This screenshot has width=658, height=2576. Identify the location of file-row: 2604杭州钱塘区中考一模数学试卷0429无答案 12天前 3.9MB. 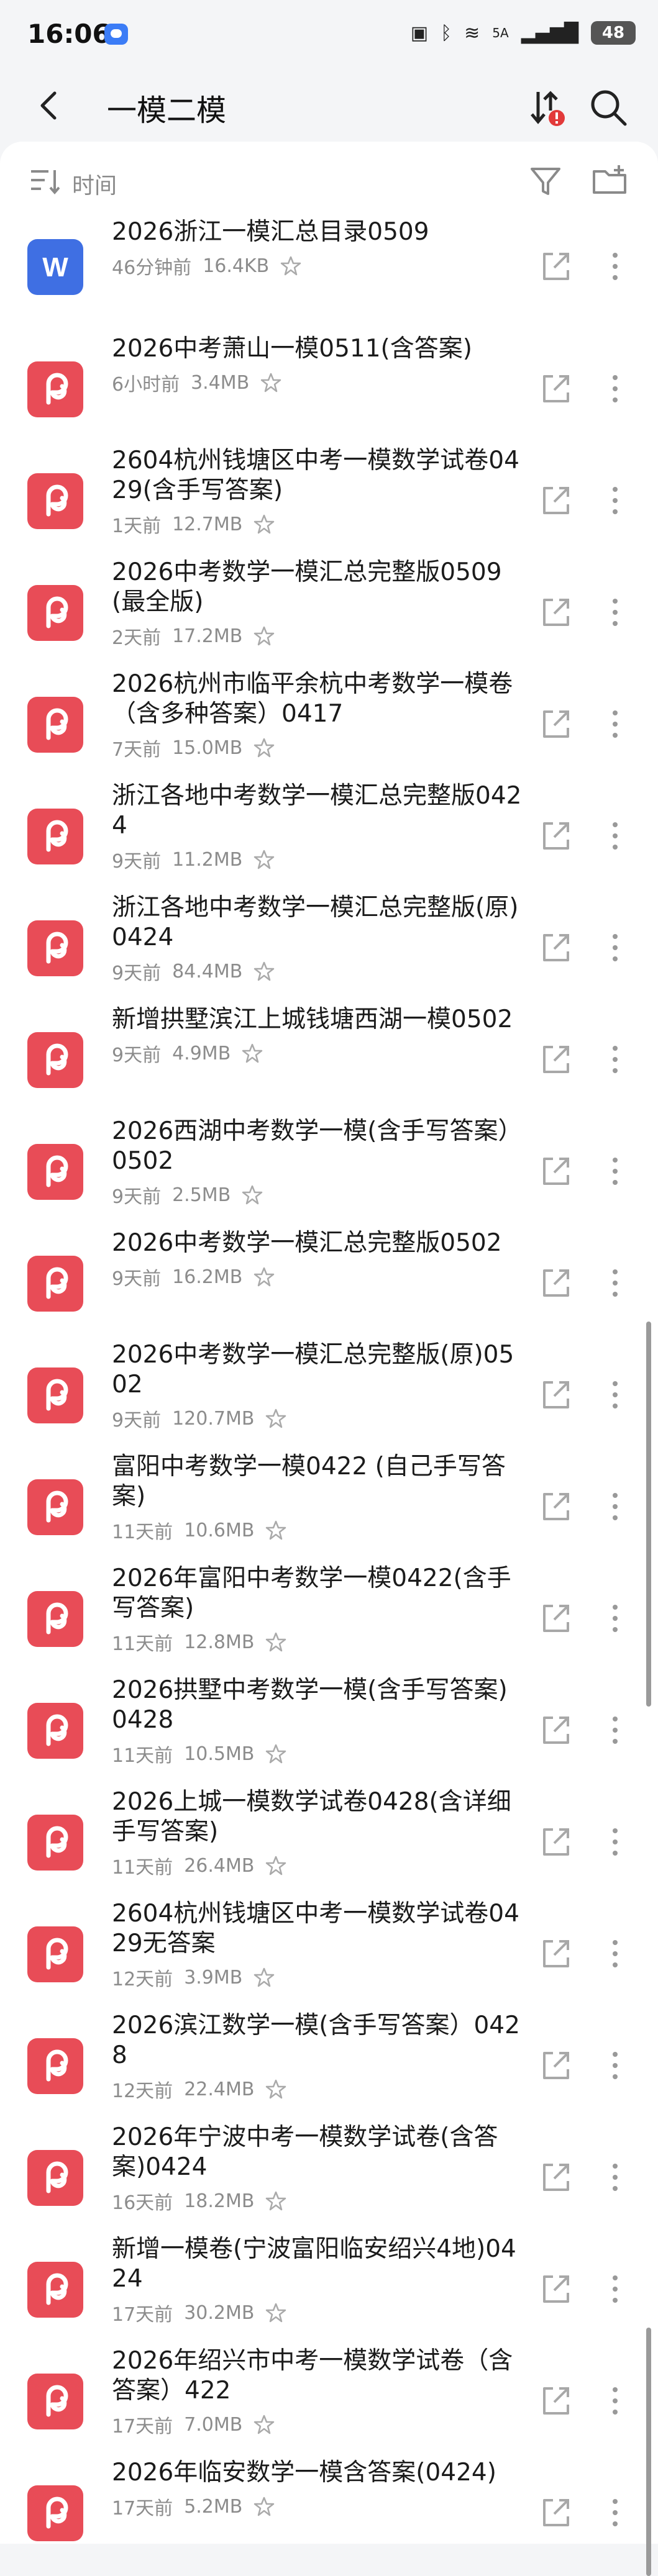
(329, 1944).